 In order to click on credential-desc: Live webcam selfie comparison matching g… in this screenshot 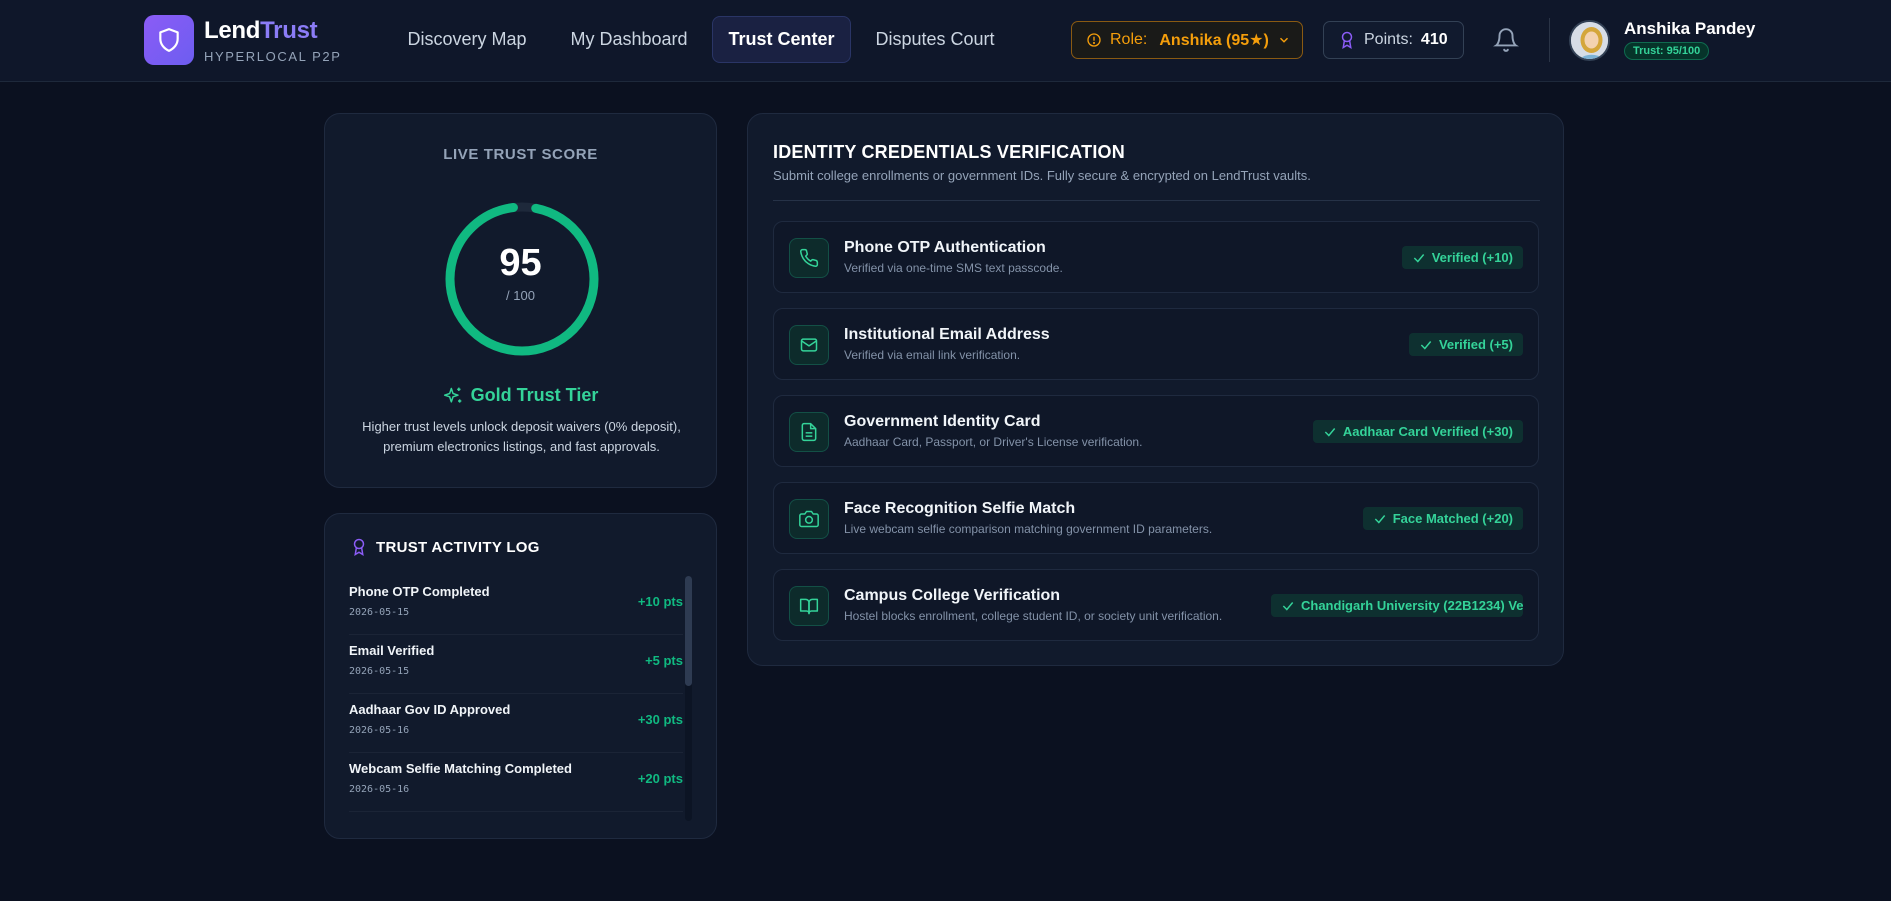, I will do `click(1028, 529)`.